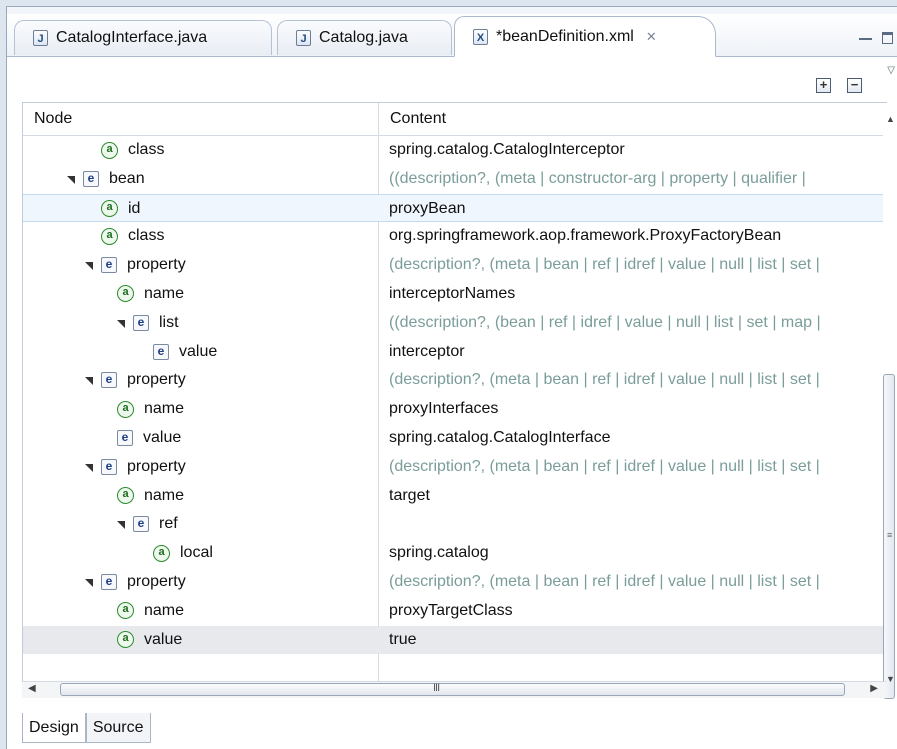  I want to click on content-cell: spring.catalog, so click(637, 553).